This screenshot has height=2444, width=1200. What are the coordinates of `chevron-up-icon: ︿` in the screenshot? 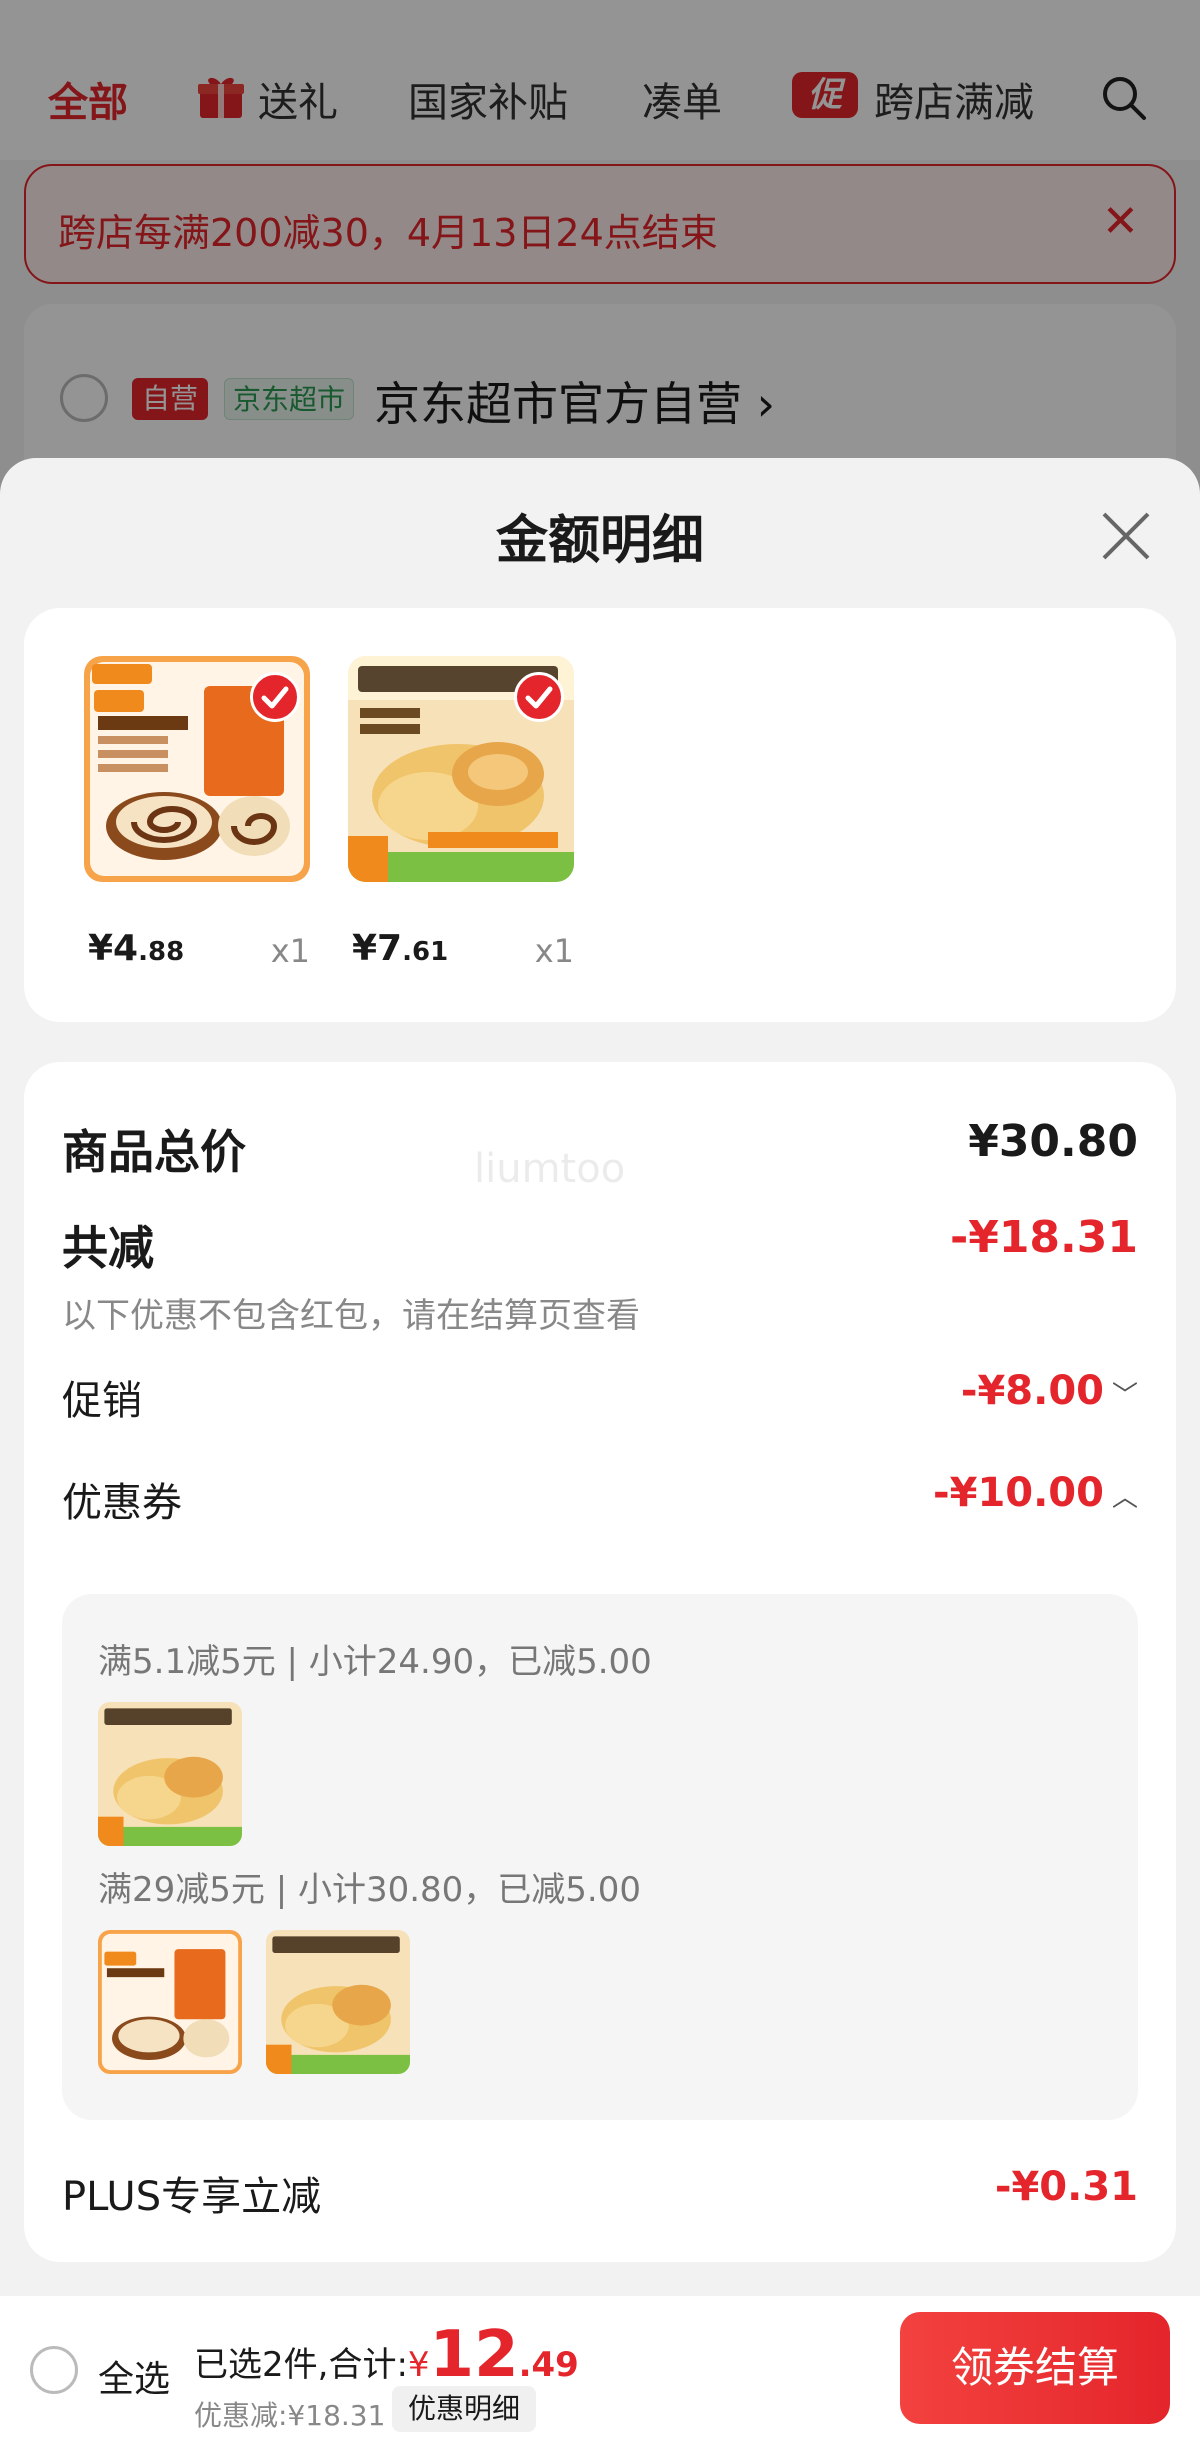 It's located at (1124, 1497).